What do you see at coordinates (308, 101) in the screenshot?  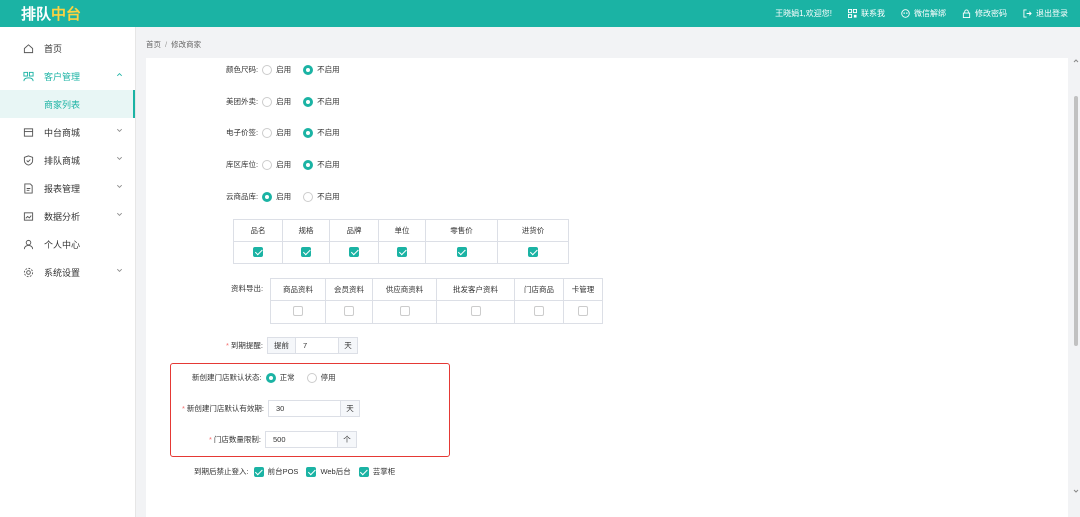 I see `meituan-disable-radio` at bounding box center [308, 101].